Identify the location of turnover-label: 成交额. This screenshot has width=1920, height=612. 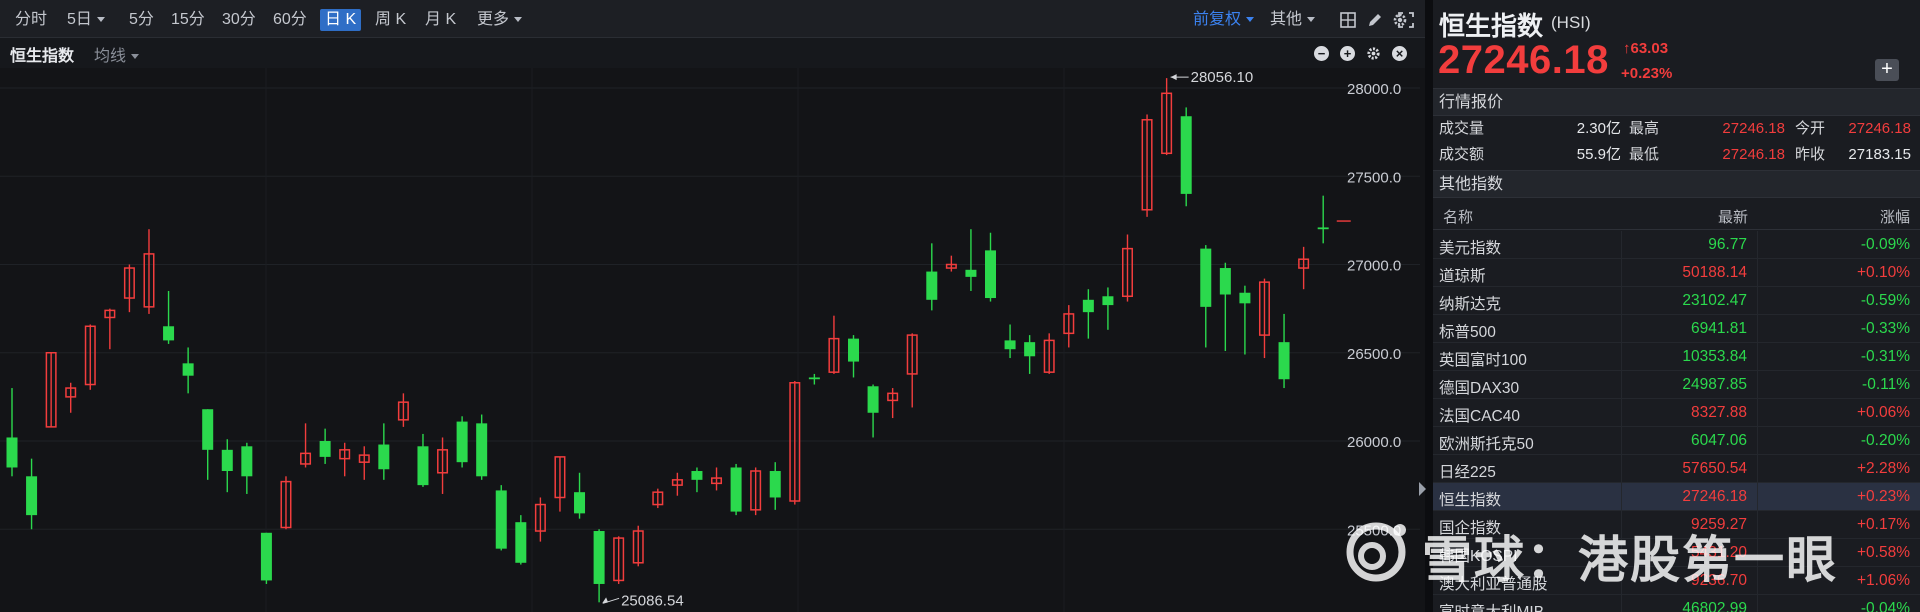
(1462, 154).